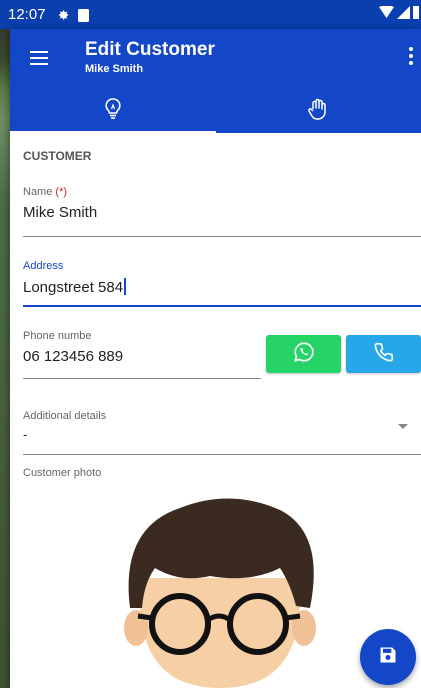  I want to click on section-title: CUSTOMER, so click(57, 156).